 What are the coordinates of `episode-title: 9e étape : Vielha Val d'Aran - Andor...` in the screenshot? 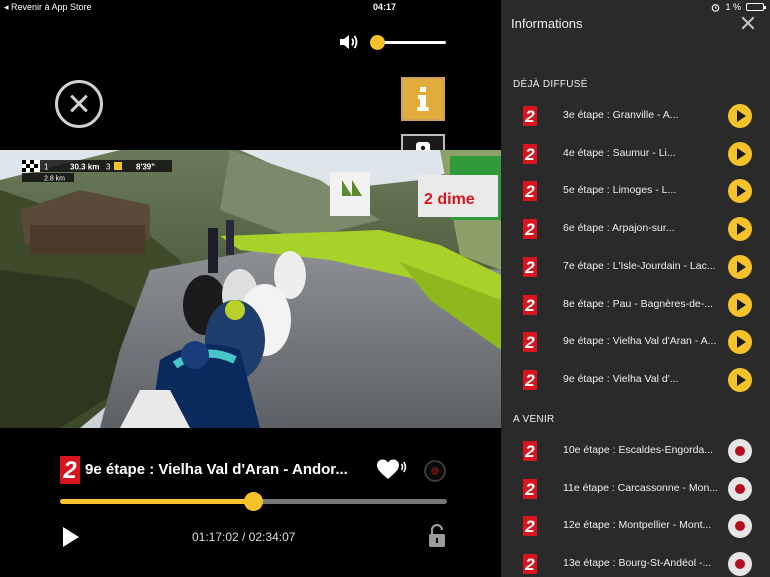 It's located at (216, 469).